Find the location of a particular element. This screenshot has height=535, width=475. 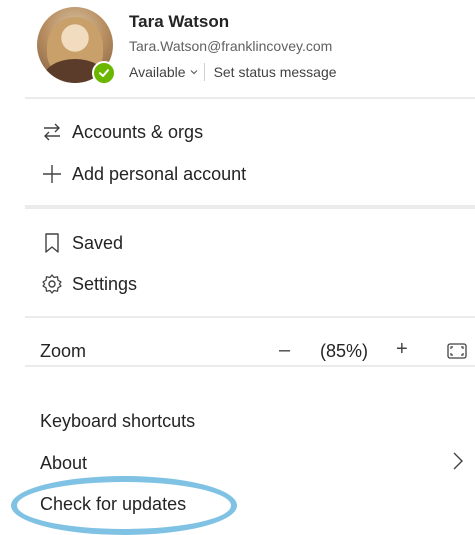

fit-to-window-icon is located at coordinates (457, 353).